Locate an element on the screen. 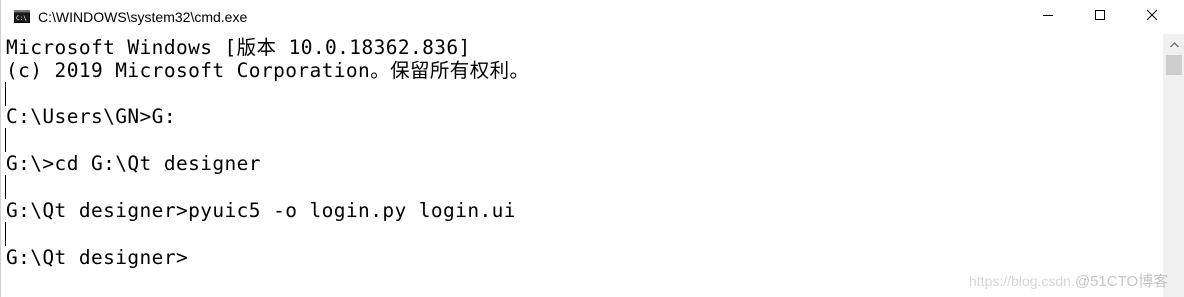  minimize-icon is located at coordinates (1048, 17).